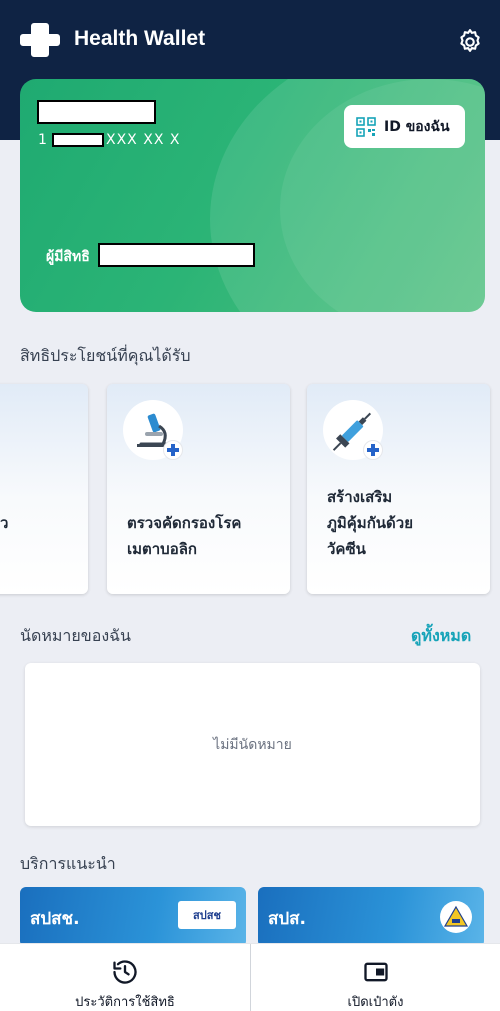 The image size is (500, 1011). What do you see at coordinates (105, 355) in the screenshot?
I see `benefits-section-title: สิทธิประโยชน์ที่คุณได้รับ` at bounding box center [105, 355].